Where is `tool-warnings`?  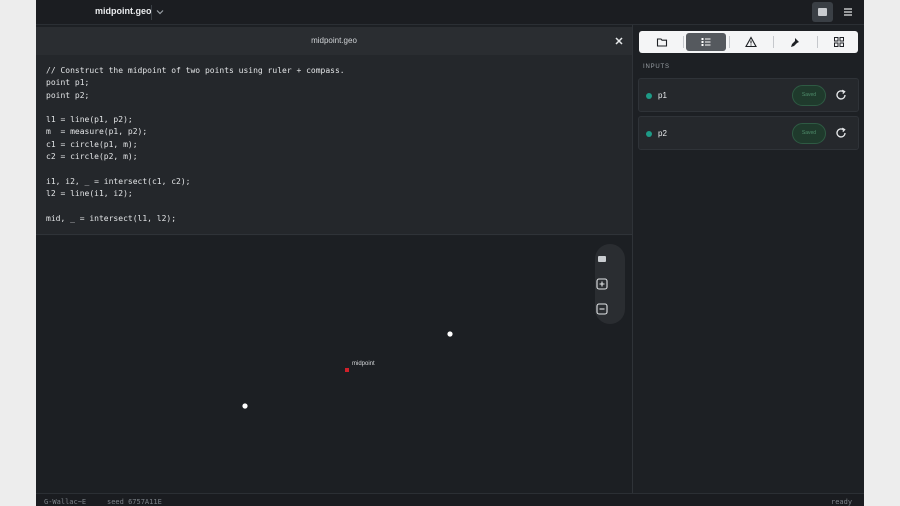 tool-warnings is located at coordinates (751, 42).